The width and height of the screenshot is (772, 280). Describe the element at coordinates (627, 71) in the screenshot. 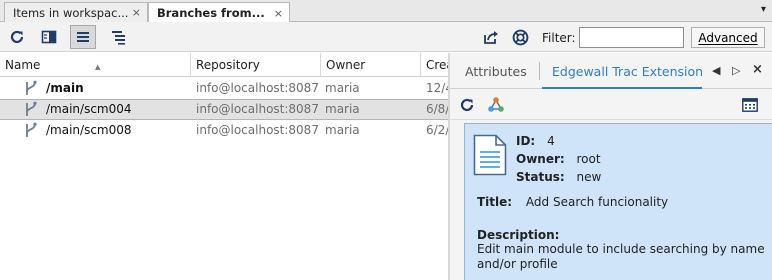

I see `tab-edgewall-trac-extension: Edgewall Trac Extension` at that location.